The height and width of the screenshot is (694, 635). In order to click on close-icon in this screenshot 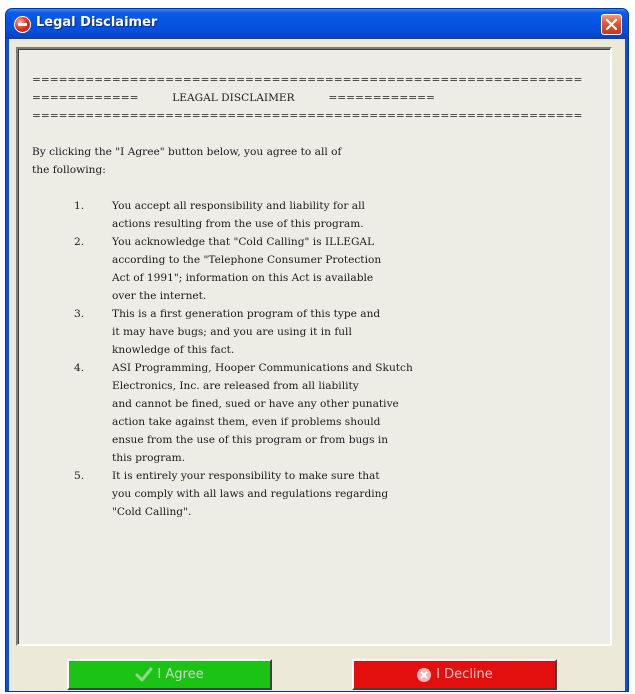, I will do `click(611, 24)`.